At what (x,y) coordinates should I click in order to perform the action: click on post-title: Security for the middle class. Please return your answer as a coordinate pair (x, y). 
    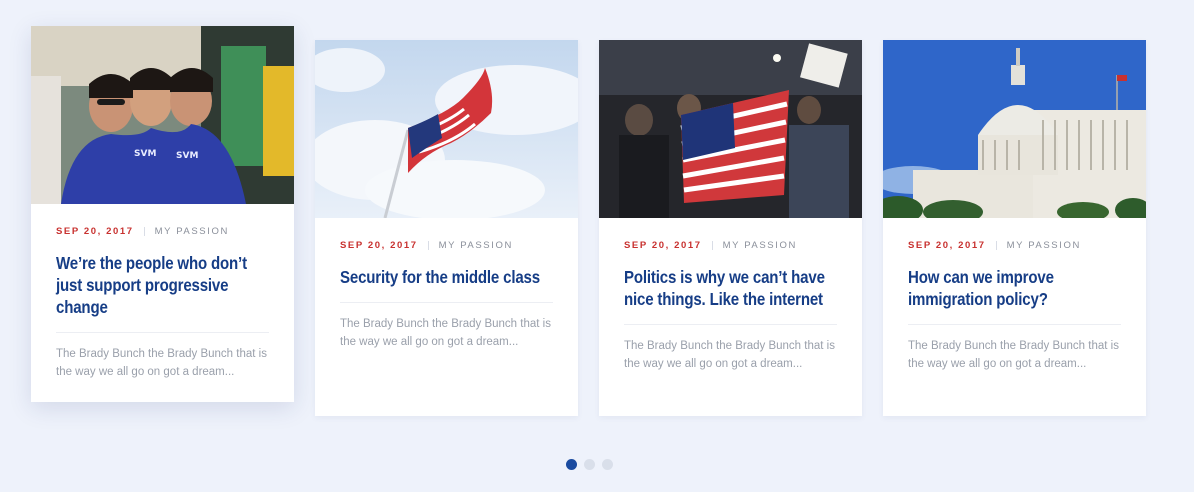
    Looking at the image, I should click on (446, 277).